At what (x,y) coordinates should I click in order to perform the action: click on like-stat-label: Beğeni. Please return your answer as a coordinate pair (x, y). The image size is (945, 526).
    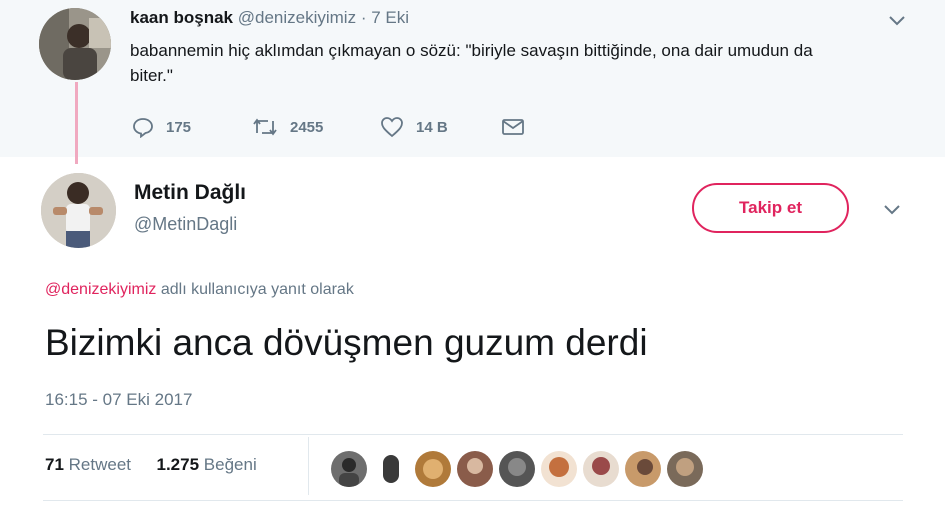
    Looking at the image, I should click on (230, 464).